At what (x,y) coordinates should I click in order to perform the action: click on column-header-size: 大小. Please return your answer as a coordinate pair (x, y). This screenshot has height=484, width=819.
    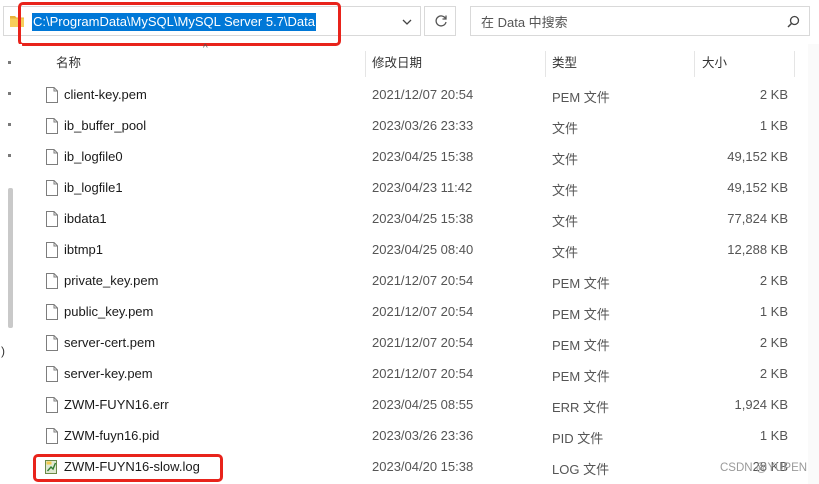
    Looking at the image, I should click on (714, 63).